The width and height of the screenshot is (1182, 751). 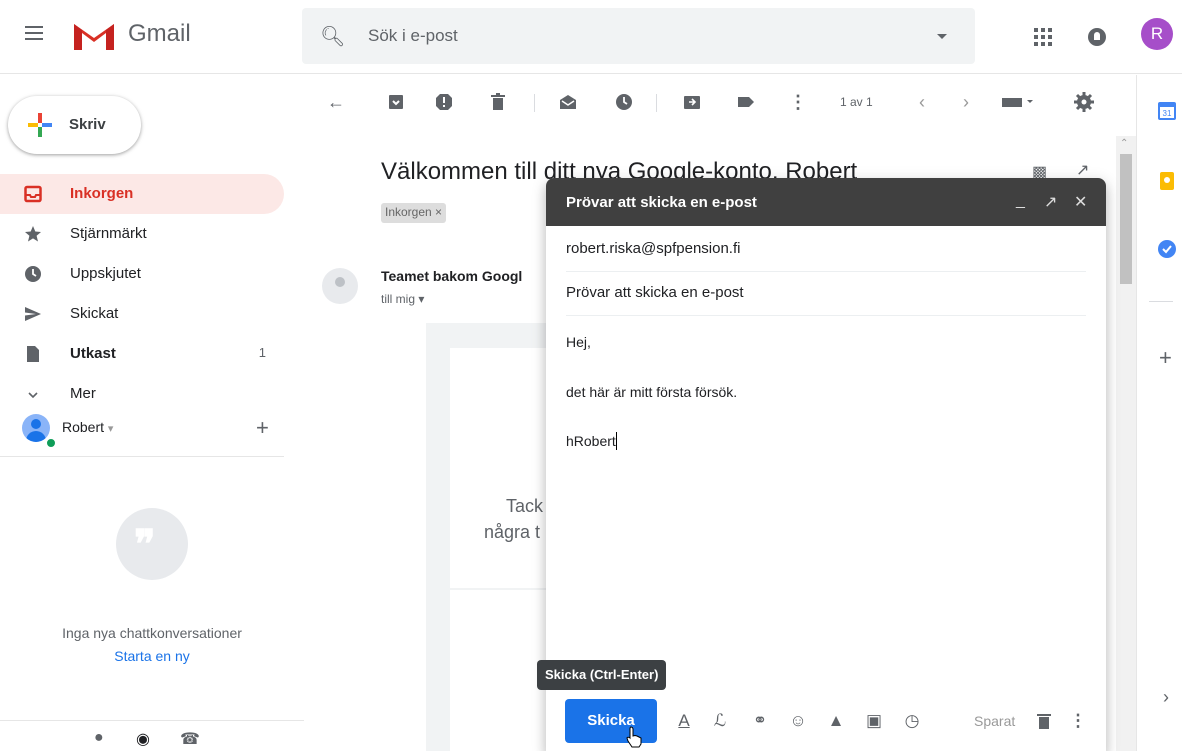 I want to click on hangouts-user-row: Robert ▾ +, so click(x=142, y=431).